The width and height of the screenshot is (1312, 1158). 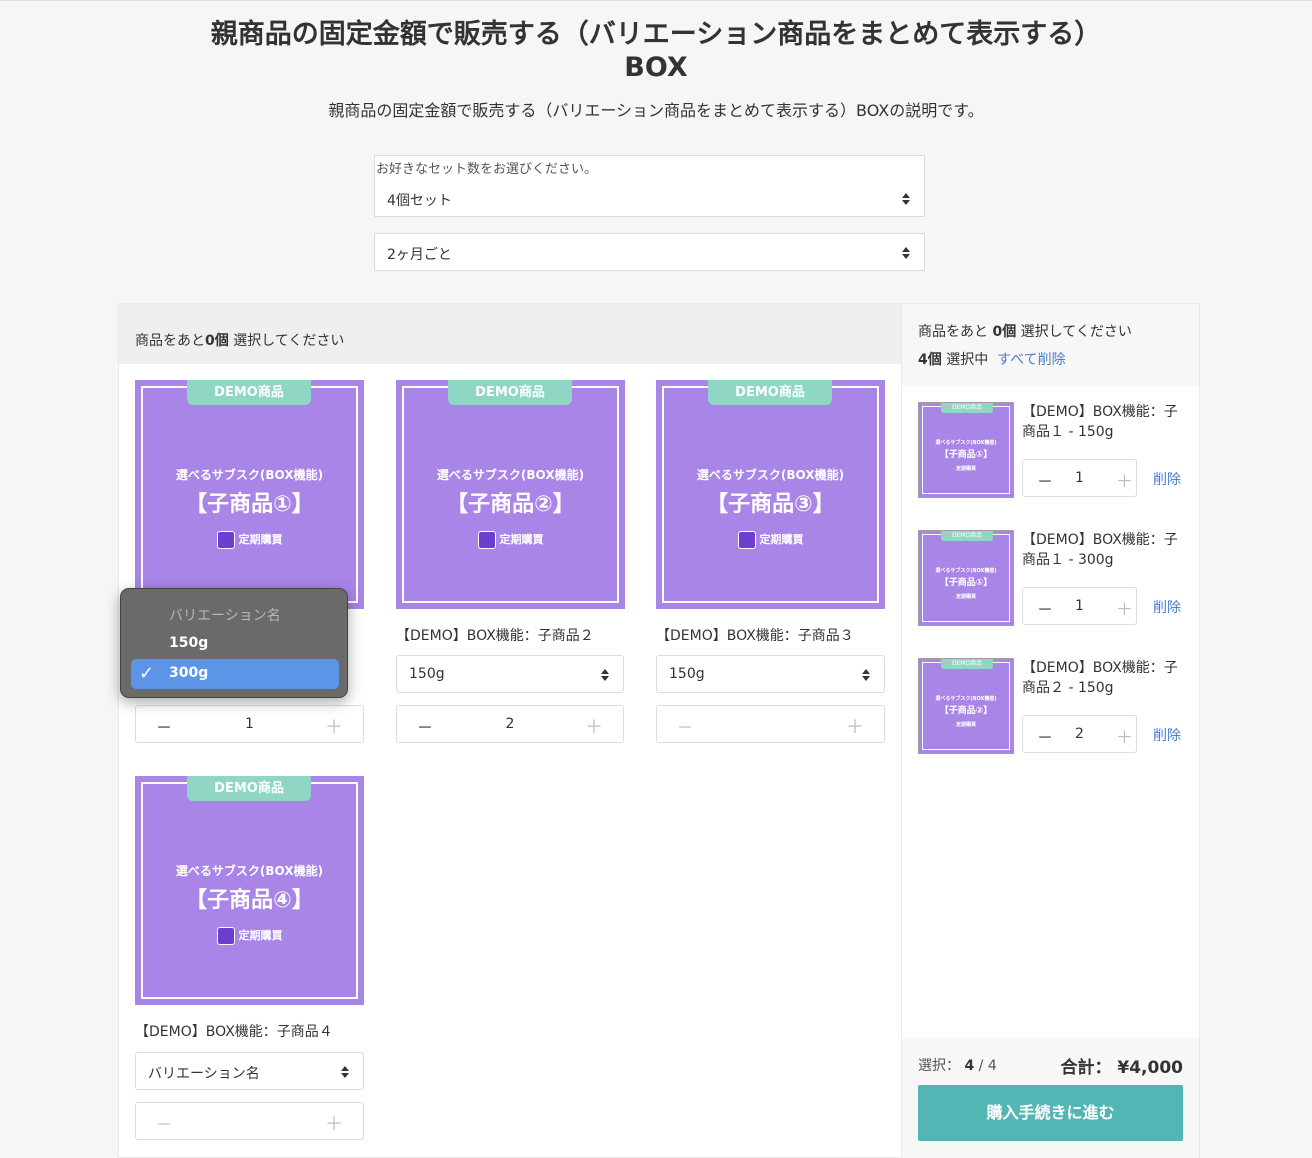 I want to click on product-image-4: DEMO商品 選べるサブスク(BOX機能) 【子商品④】 定期購買, so click(x=249, y=890).